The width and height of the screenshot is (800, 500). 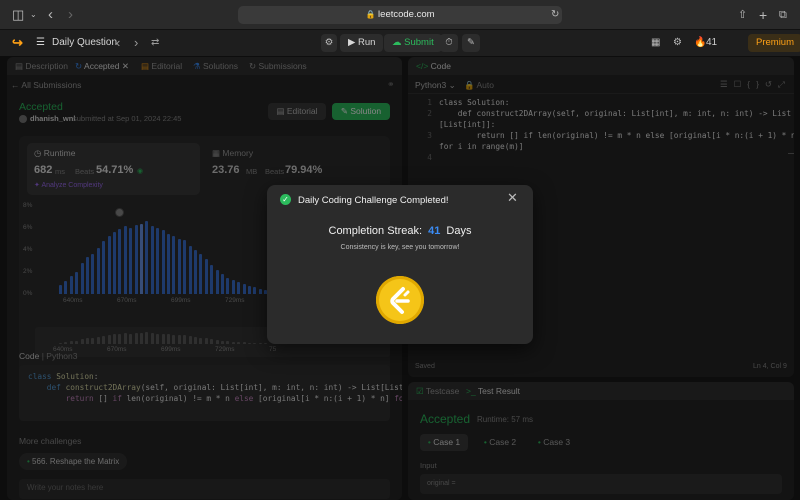 What do you see at coordinates (18, 15) in the screenshot?
I see `sidebar-toggle-icon: ◫` at bounding box center [18, 15].